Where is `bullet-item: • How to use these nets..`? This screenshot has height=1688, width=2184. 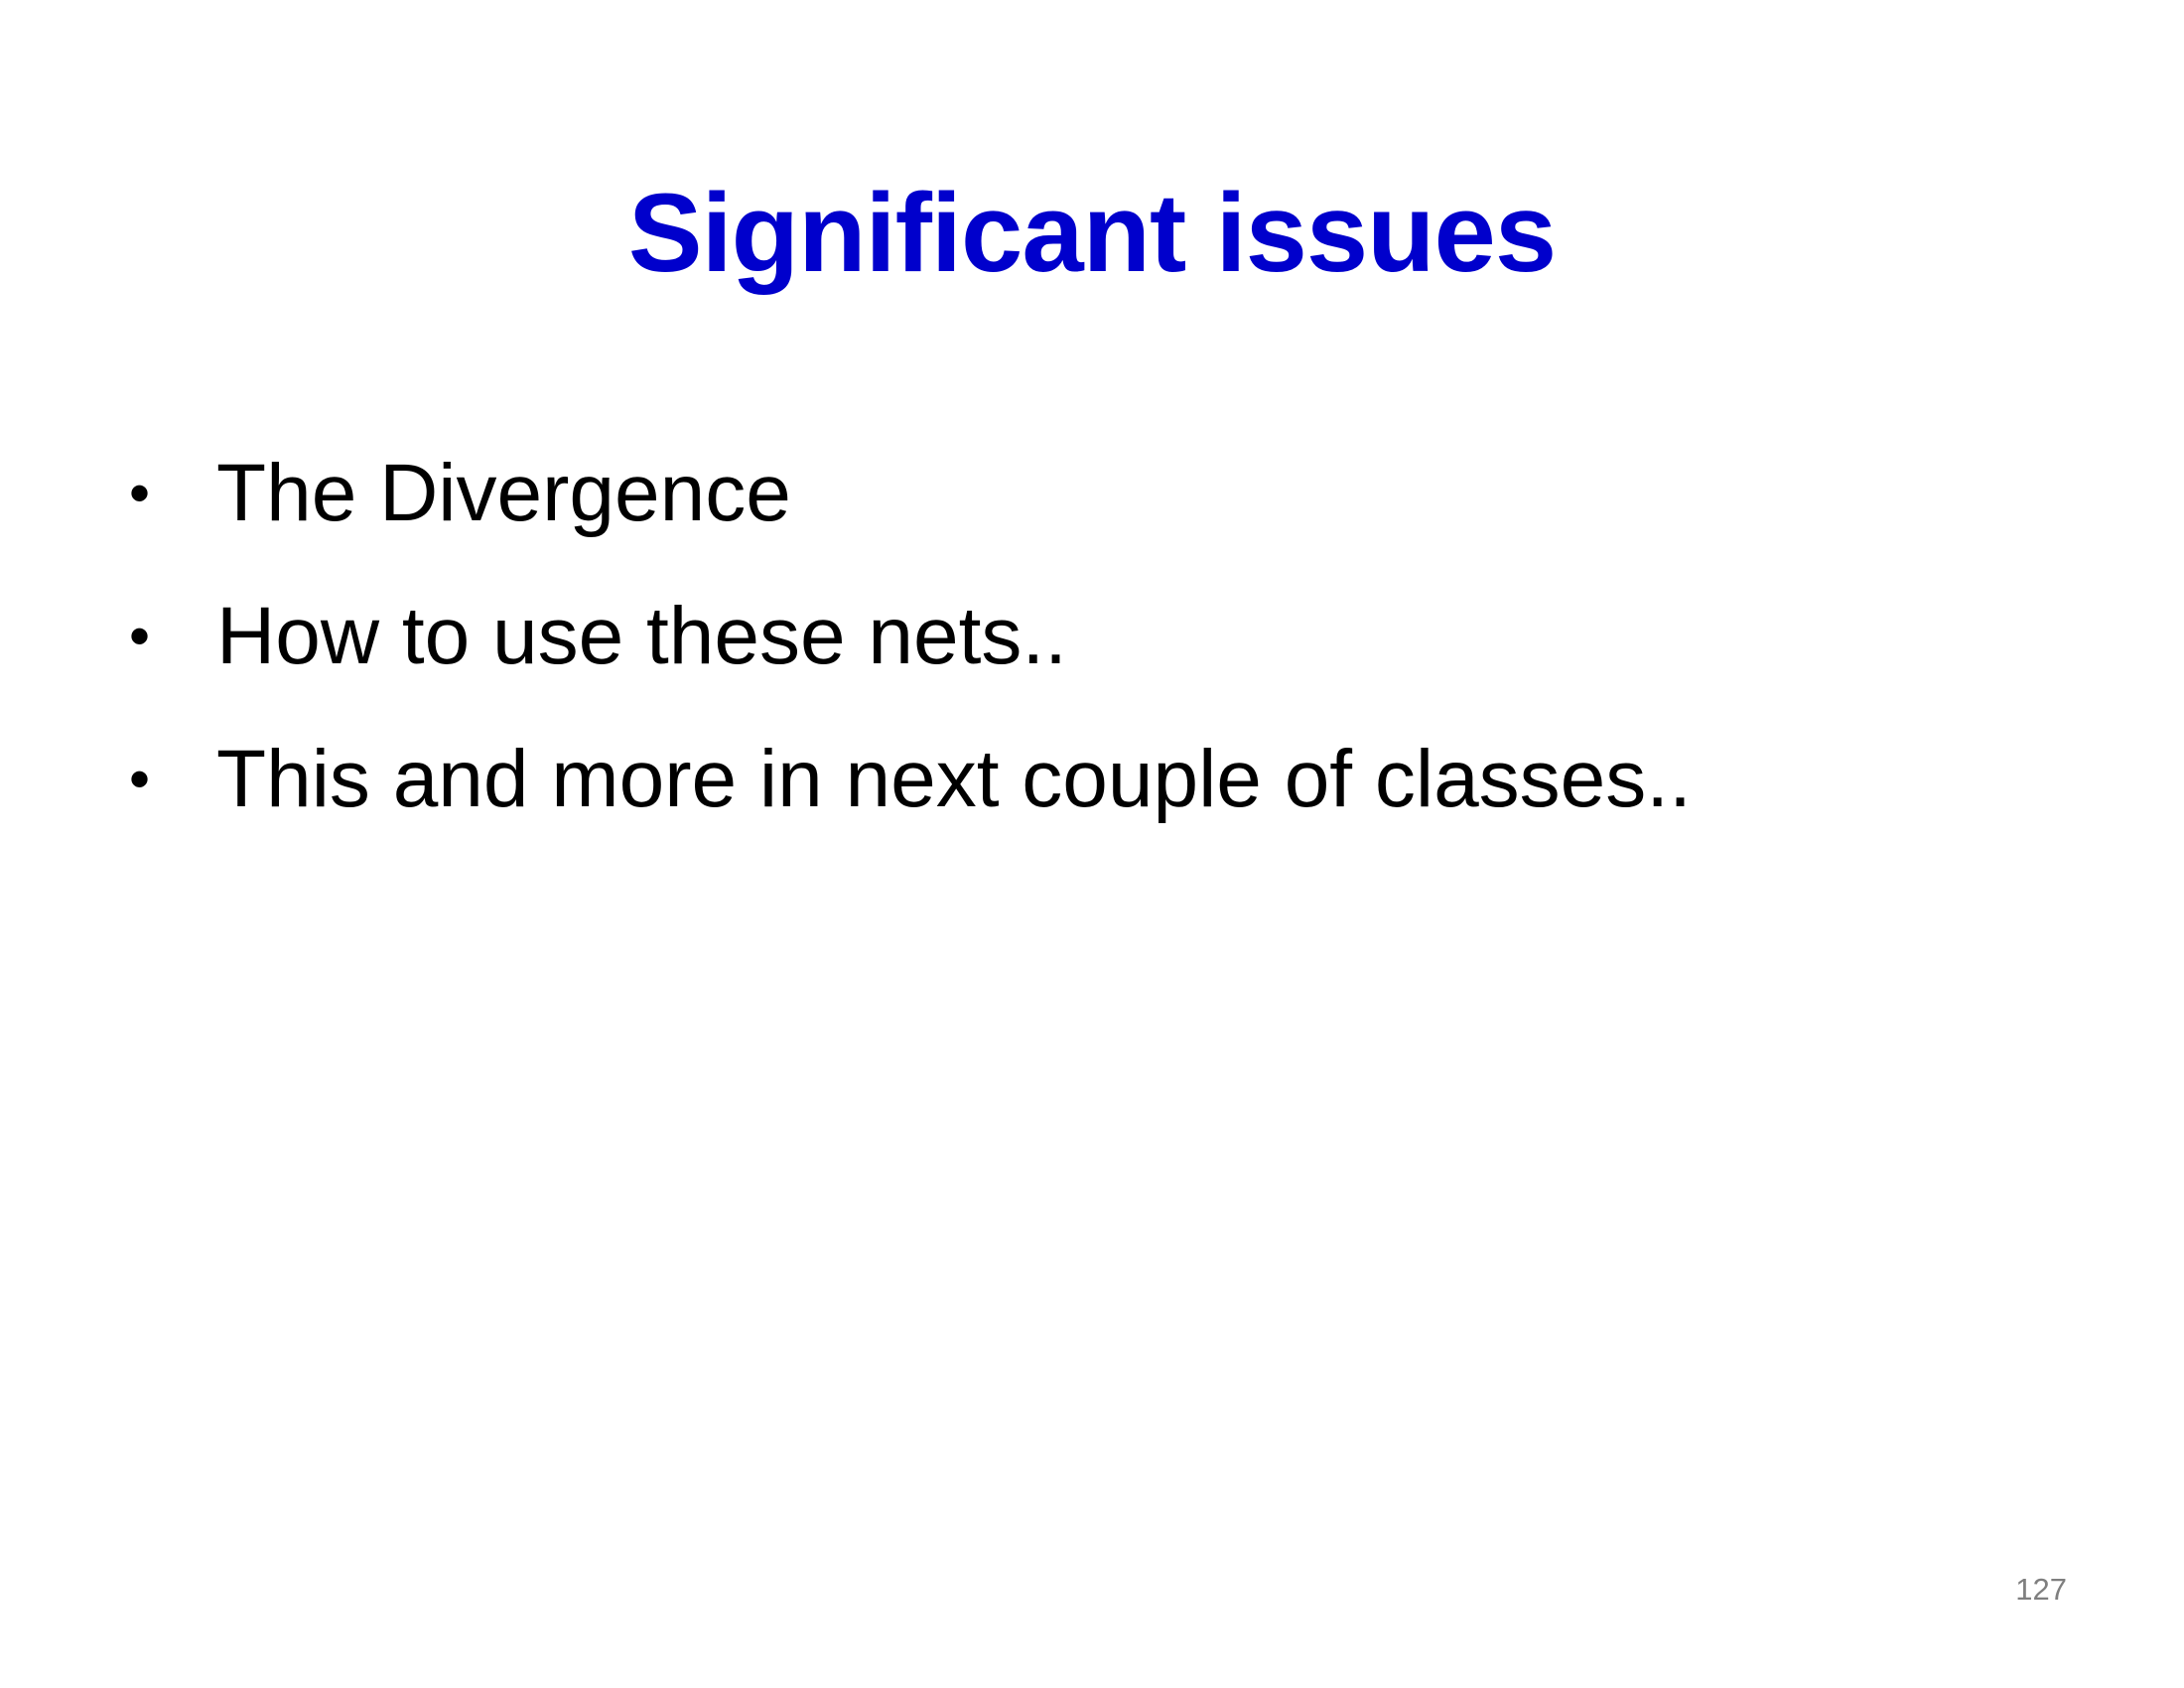 bullet-item: • How to use these nets.. is located at coordinates (910, 636).